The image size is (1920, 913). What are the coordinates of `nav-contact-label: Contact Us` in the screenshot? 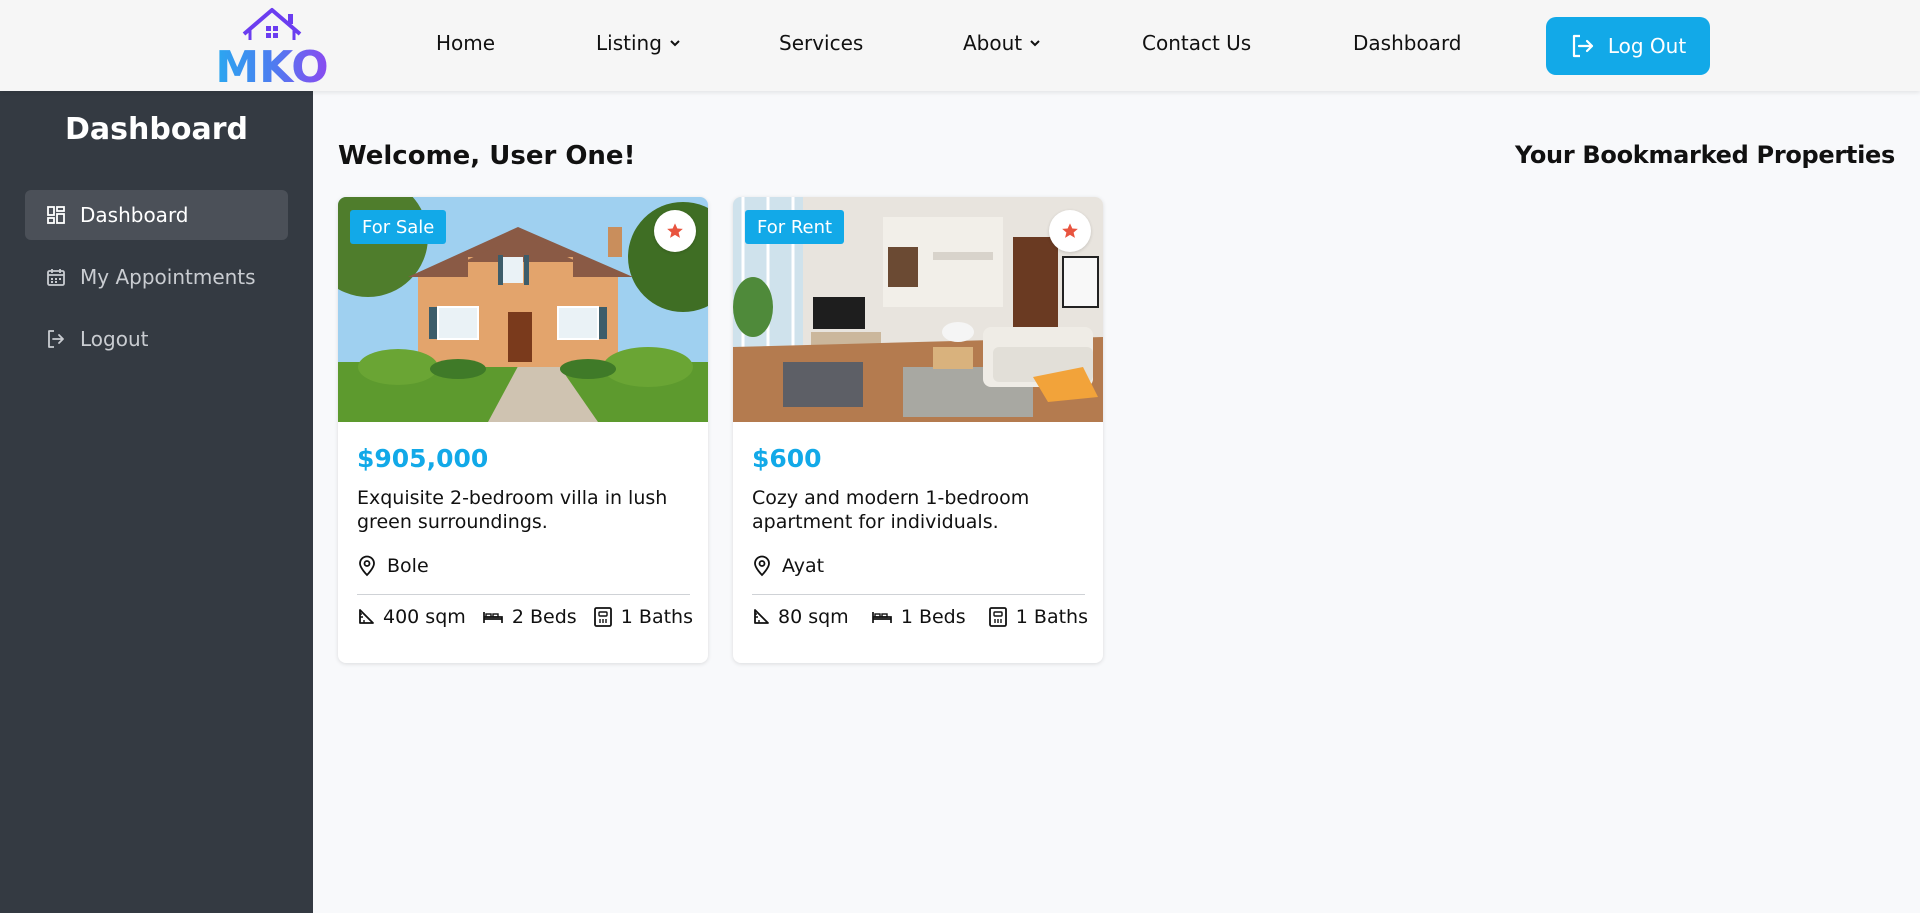 It's located at (1197, 43).